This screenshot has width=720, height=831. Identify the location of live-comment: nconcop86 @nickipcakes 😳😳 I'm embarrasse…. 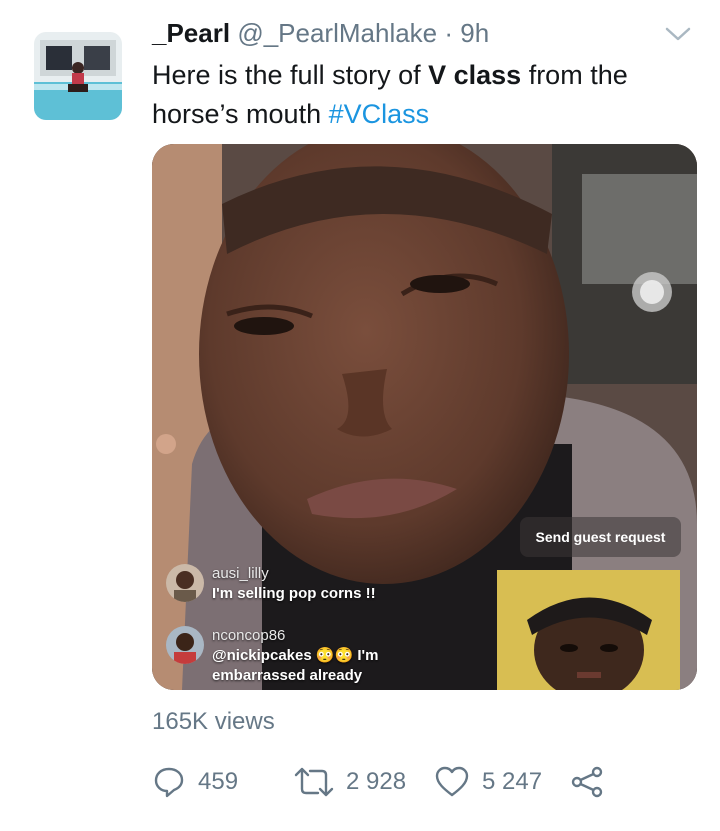
(357, 656).